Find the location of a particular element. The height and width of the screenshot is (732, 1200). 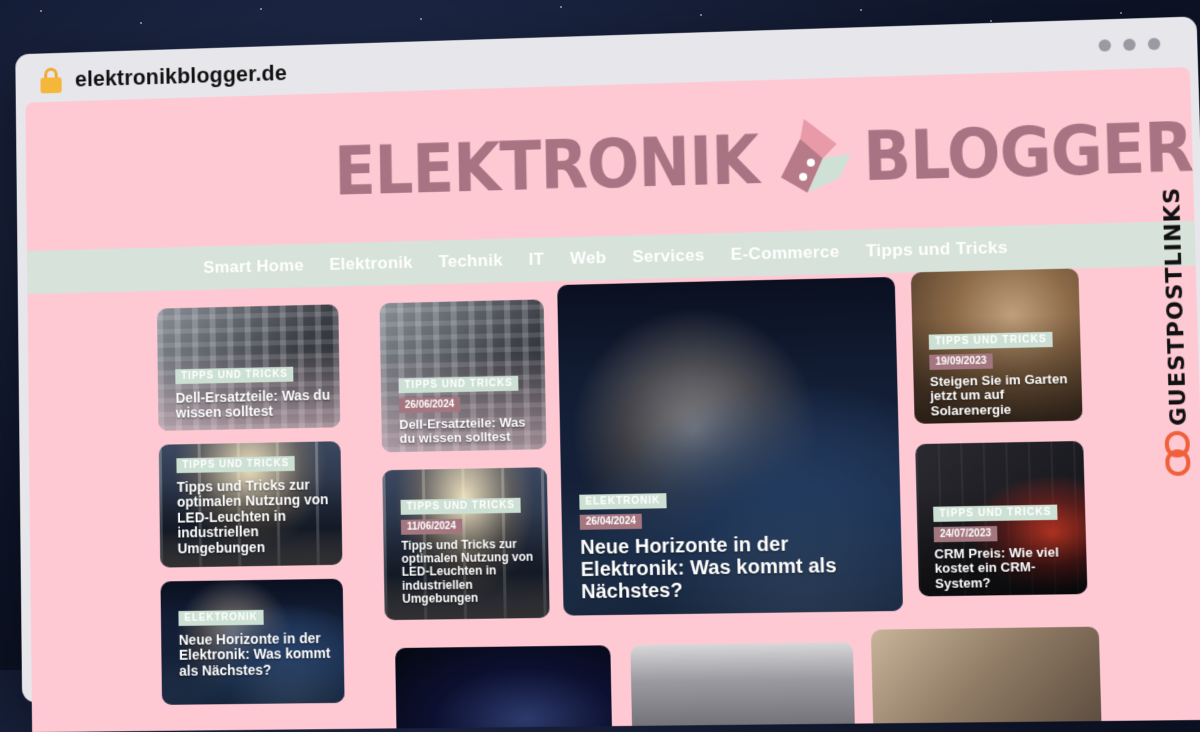

nav-item-elektronik: Elektronik is located at coordinates (371, 264).